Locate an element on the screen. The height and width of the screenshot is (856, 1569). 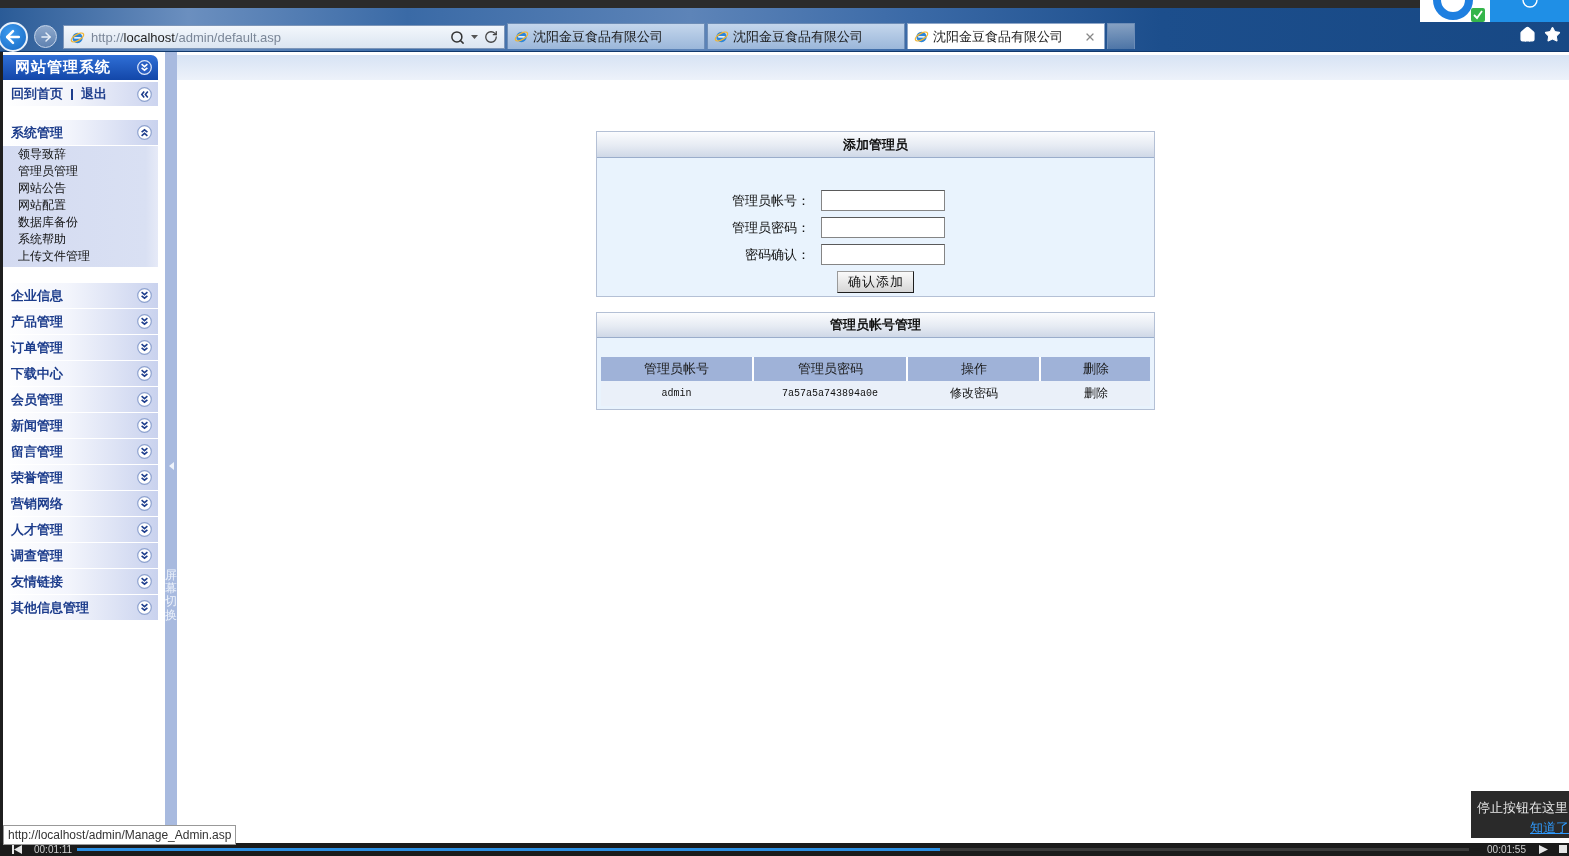
total-time: 00:01:55 is located at coordinates (1506, 849).